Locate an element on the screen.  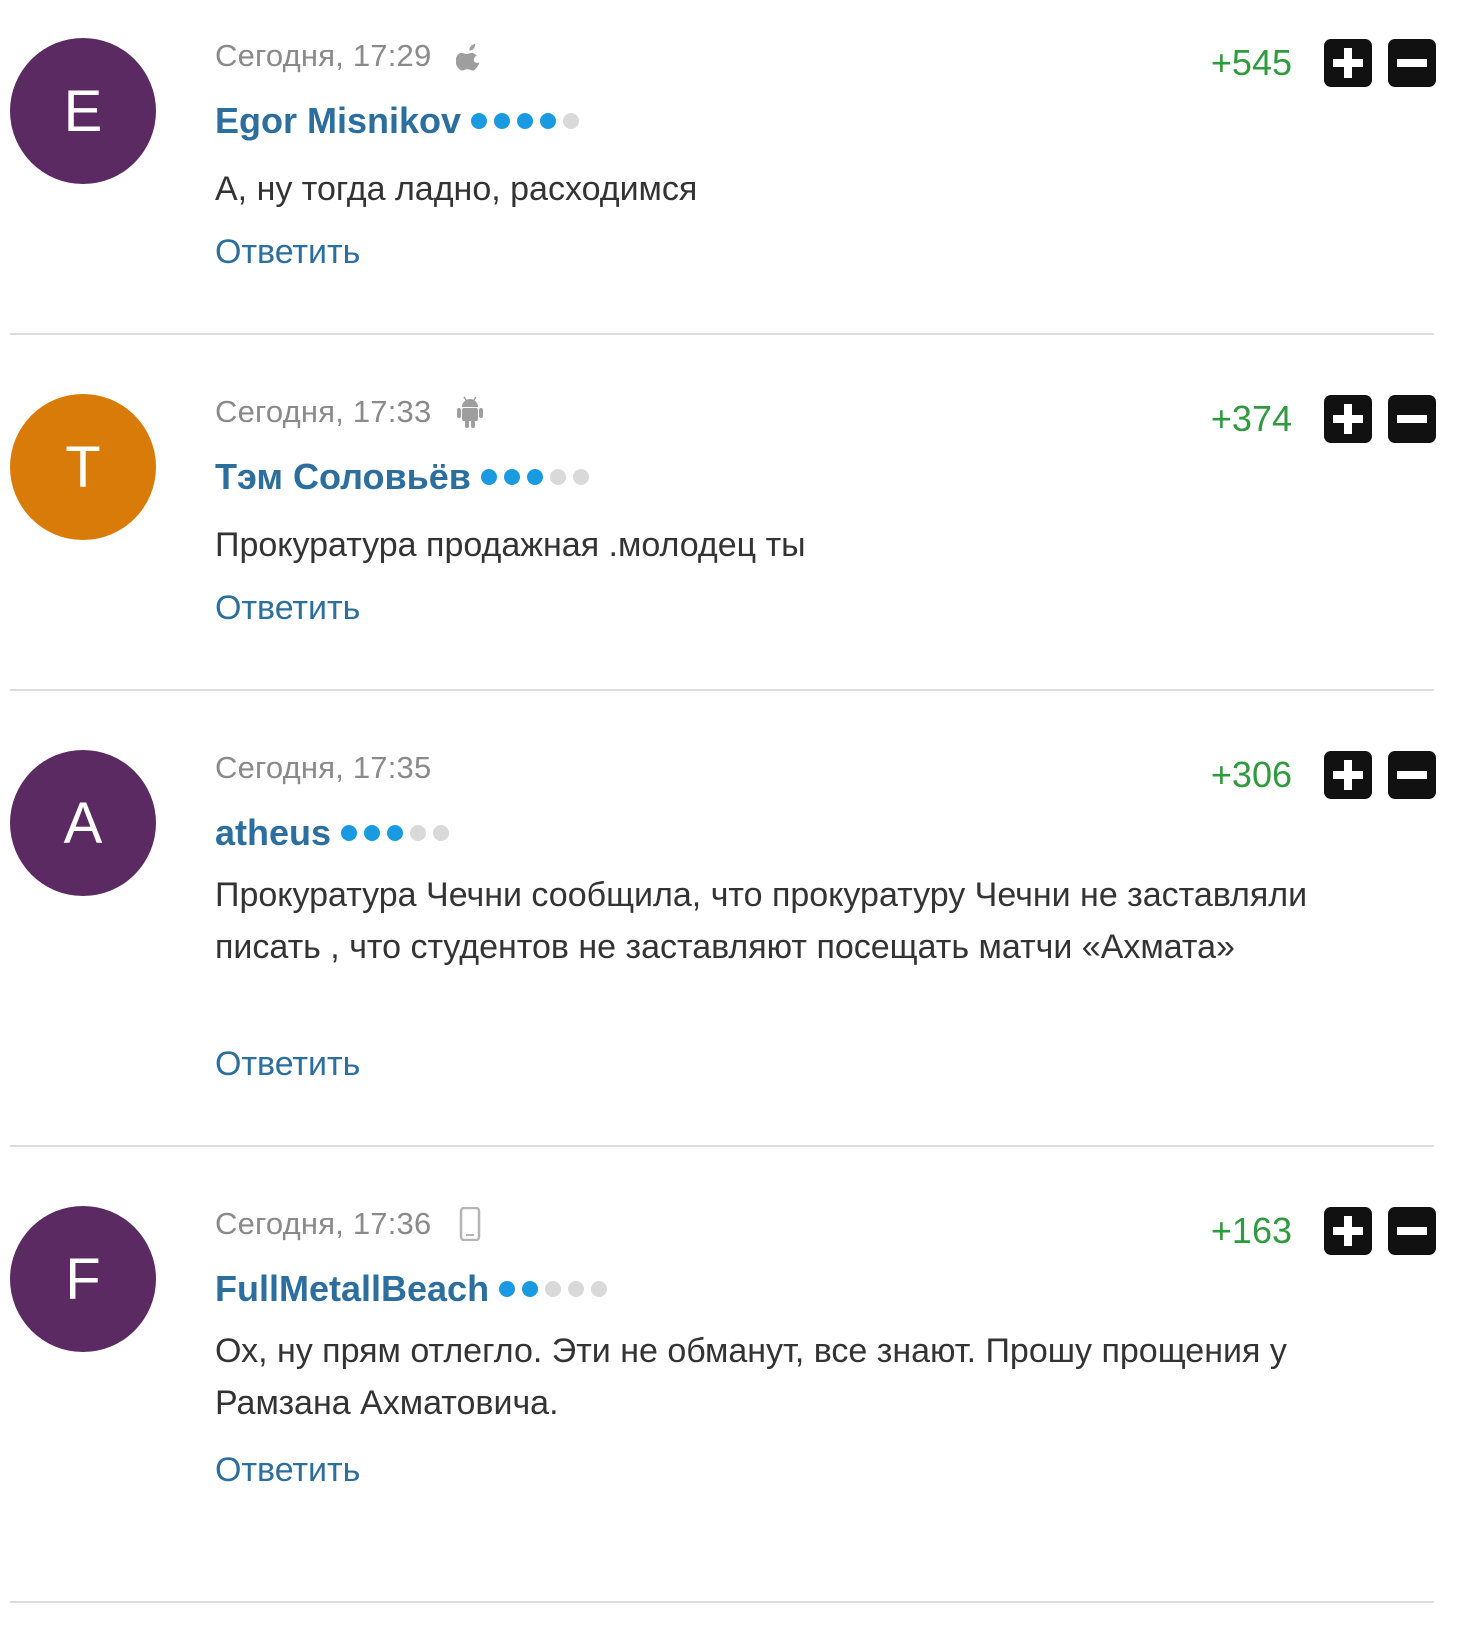
author: atheus is located at coordinates (335, 833).